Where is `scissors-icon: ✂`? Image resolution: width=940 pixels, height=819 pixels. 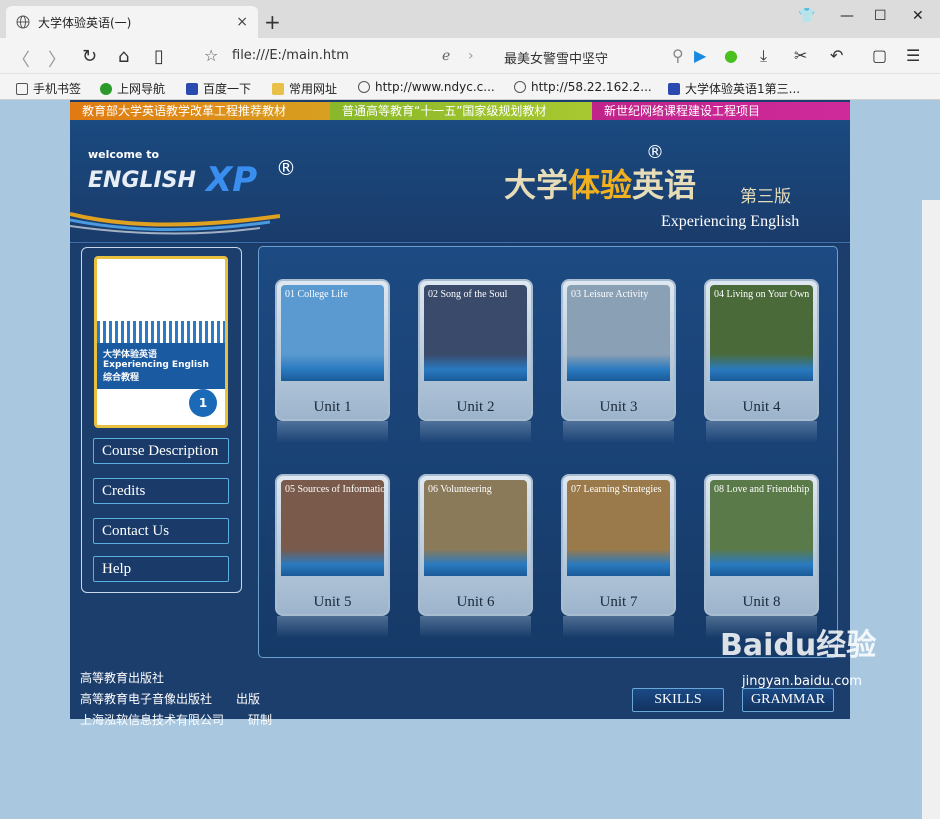 scissors-icon: ✂ is located at coordinates (800, 55).